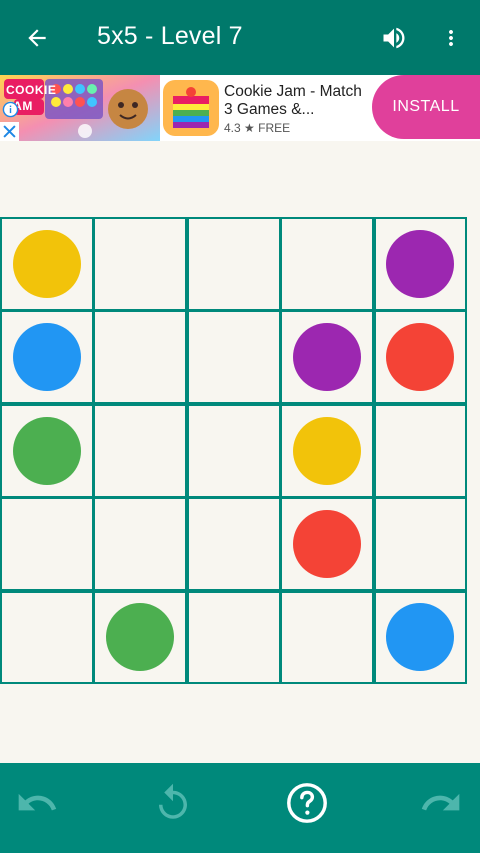  I want to click on ad-app-icon, so click(191, 108).